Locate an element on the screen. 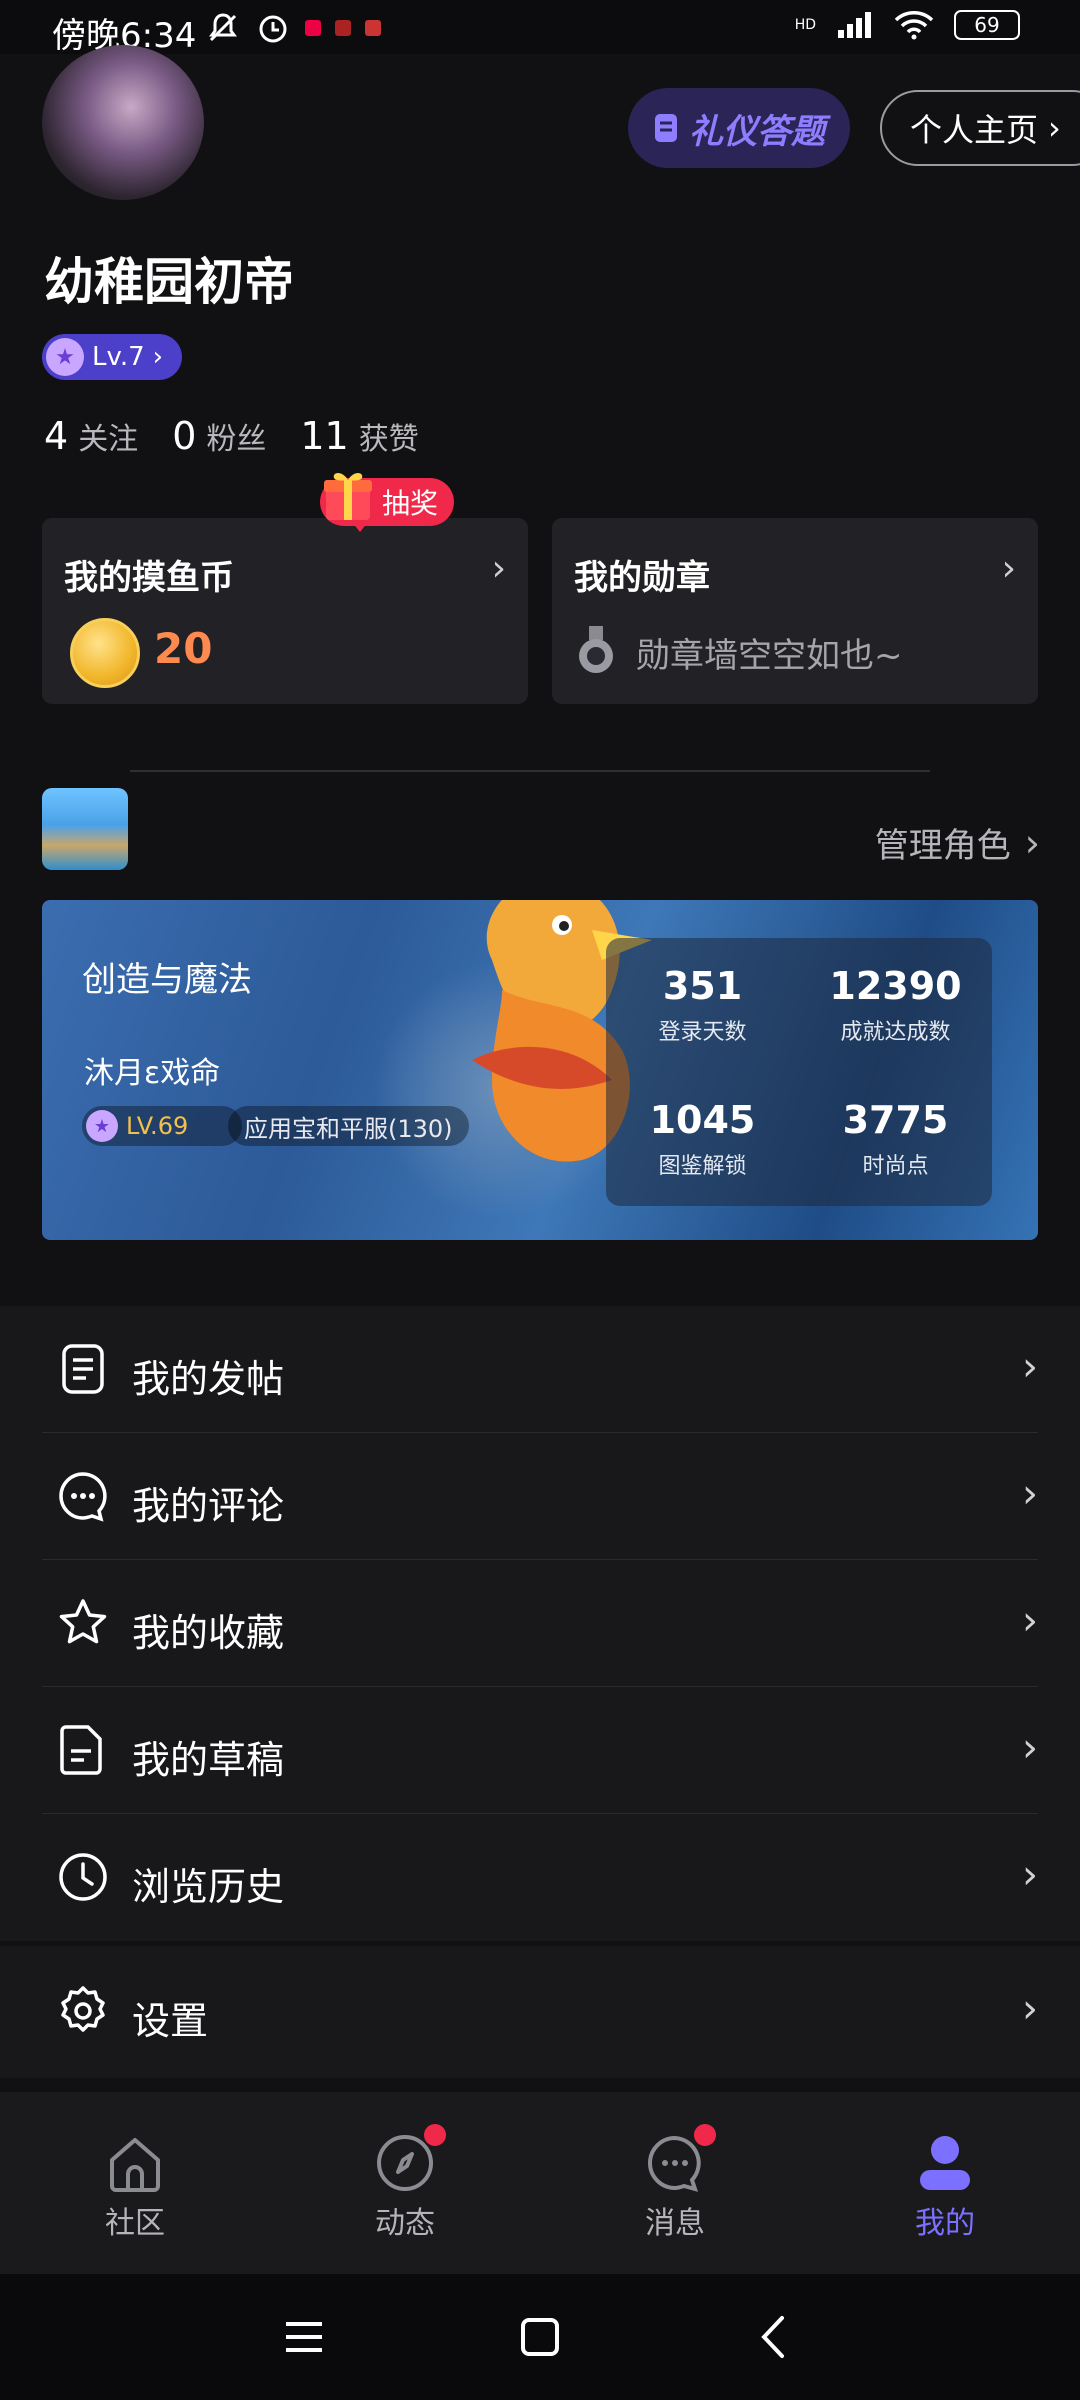 This screenshot has width=1080, height=2400. stat-label: 粉丝 is located at coordinates (236, 439).